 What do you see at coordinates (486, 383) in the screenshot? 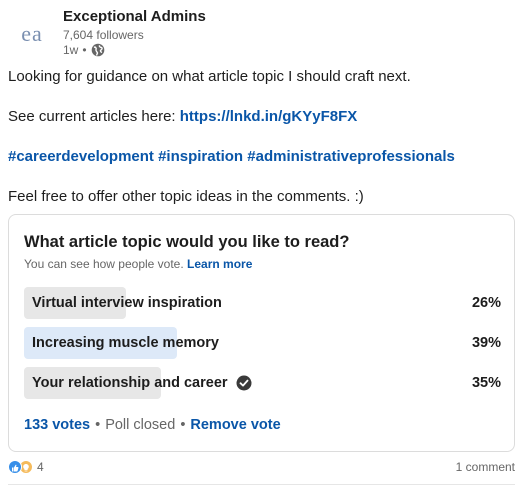
I see `poll-option-percent: 35%` at bounding box center [486, 383].